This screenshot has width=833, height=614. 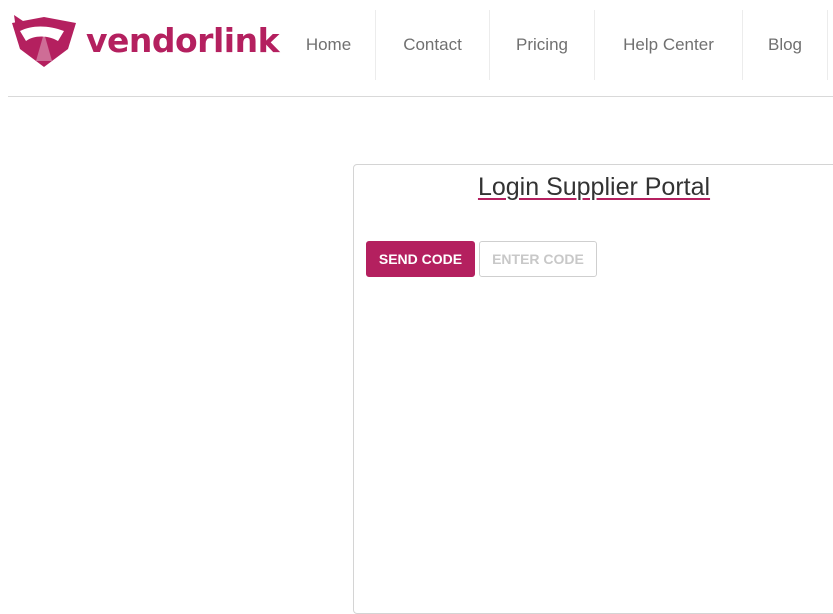 What do you see at coordinates (669, 45) in the screenshot?
I see `nav-item-help-center: Help Center` at bounding box center [669, 45].